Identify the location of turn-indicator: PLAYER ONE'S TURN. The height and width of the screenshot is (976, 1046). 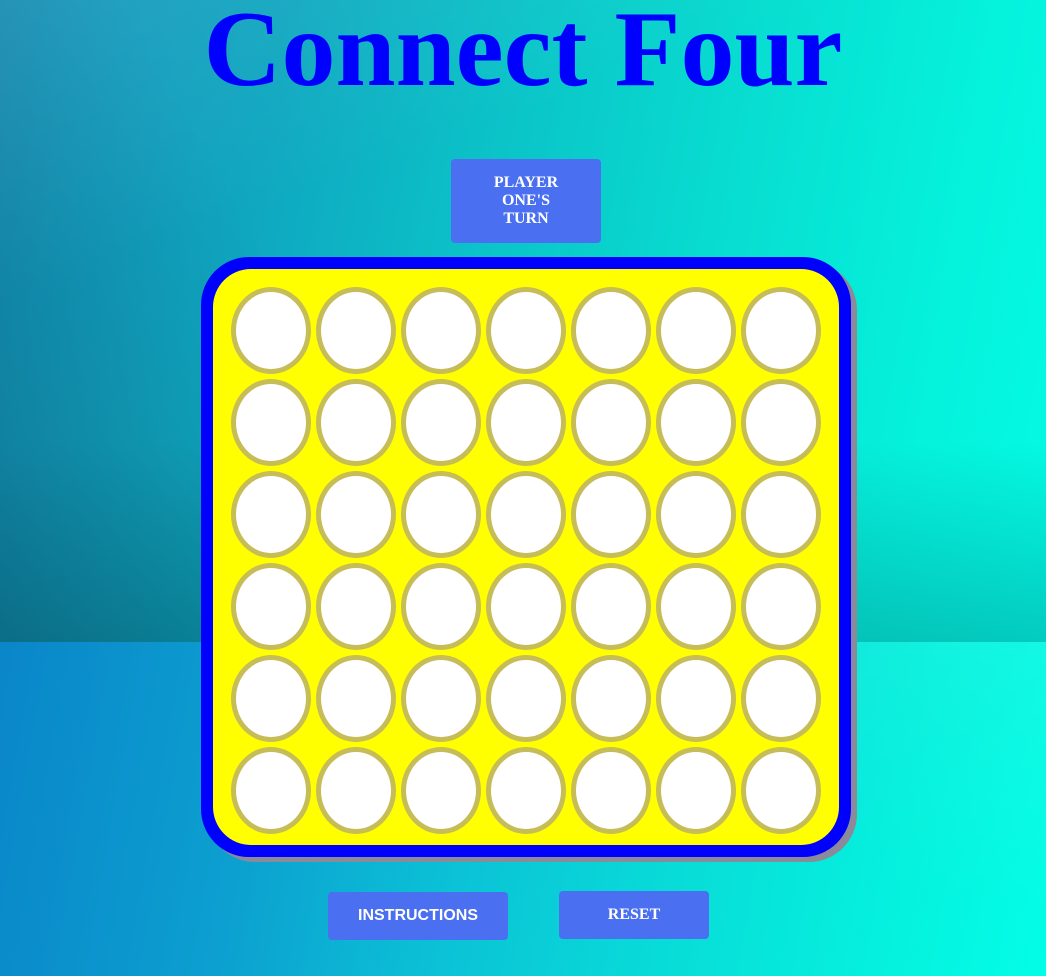
(526, 201).